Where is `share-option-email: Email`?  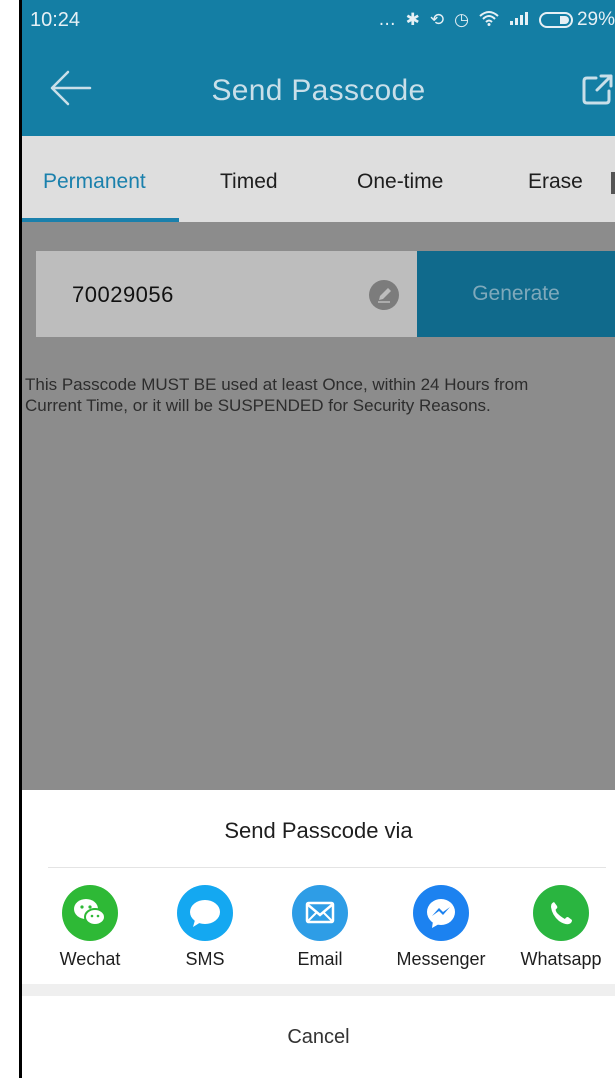 share-option-email: Email is located at coordinates (320, 927).